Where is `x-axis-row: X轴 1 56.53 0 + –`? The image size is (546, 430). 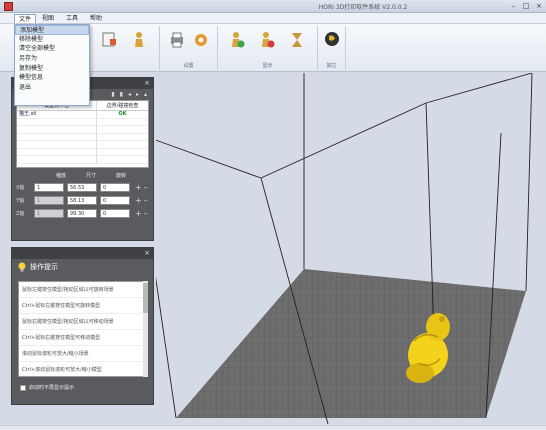 x-axis-row: X轴 1 56.53 0 + – is located at coordinates (82, 187).